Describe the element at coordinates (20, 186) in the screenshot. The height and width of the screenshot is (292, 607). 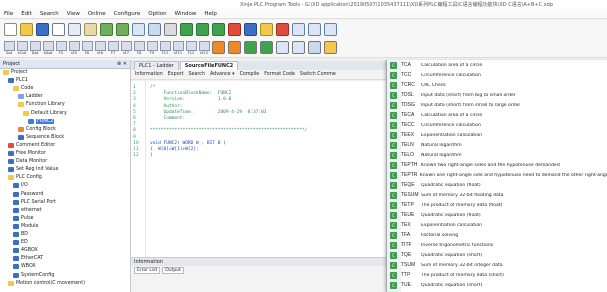
I see `tree-item: I/O` at that location.